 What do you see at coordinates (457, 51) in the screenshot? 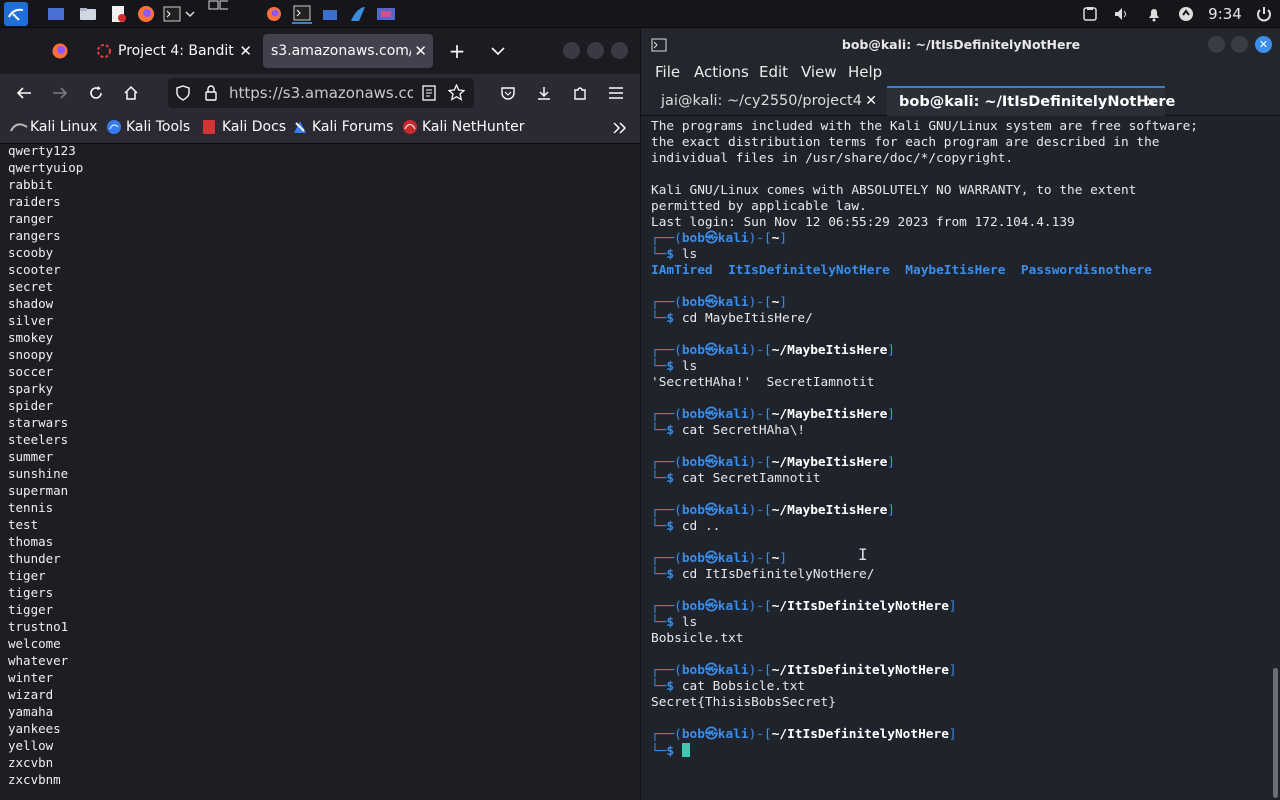
I see `new-tab-icon: +` at bounding box center [457, 51].